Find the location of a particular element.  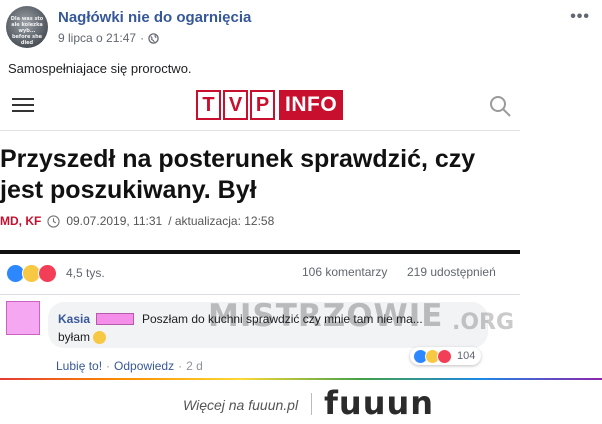

logo-letter-p: P is located at coordinates (262, 105).